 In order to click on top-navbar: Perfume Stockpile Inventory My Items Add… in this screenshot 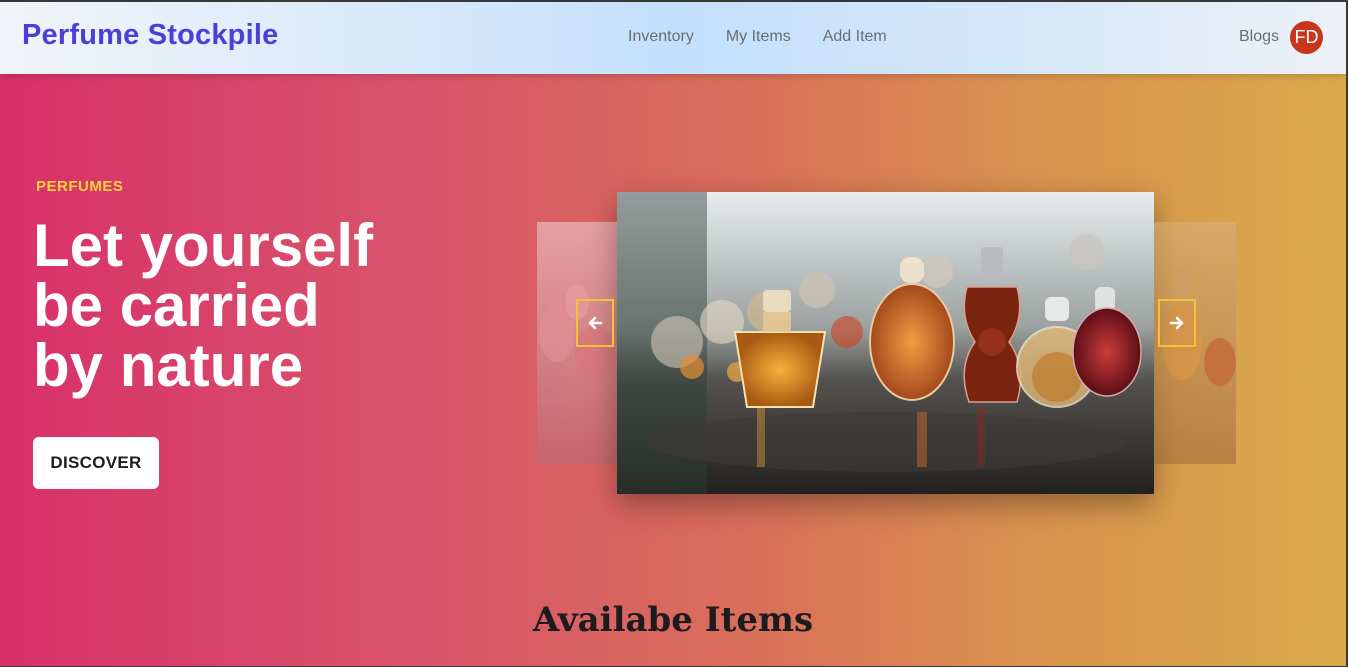, I will do `click(673, 38)`.